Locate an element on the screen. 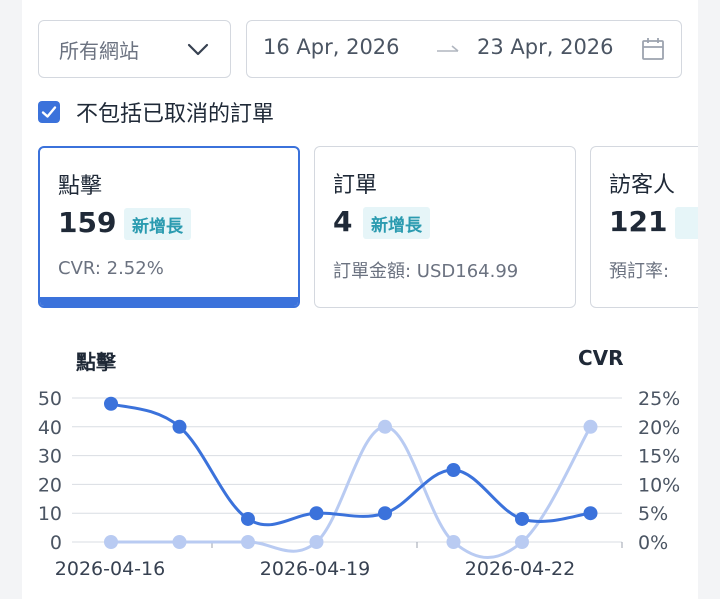 Image resolution: width=720 pixels, height=599 pixels. card-value: 121 is located at coordinates (638, 221).